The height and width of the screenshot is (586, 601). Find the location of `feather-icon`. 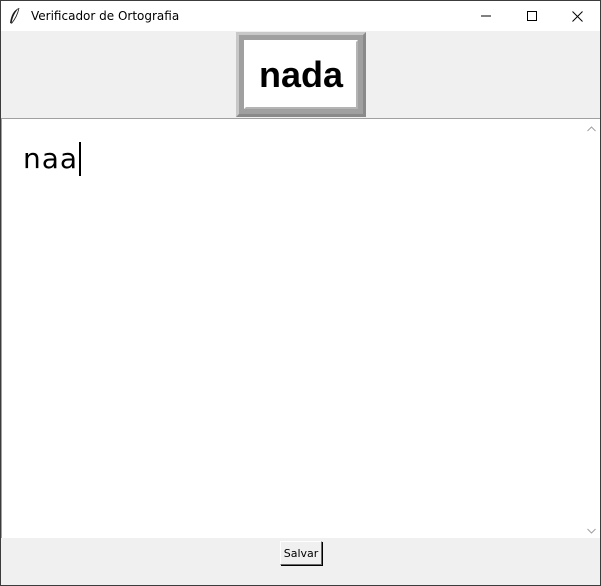

feather-icon is located at coordinates (15, 16).